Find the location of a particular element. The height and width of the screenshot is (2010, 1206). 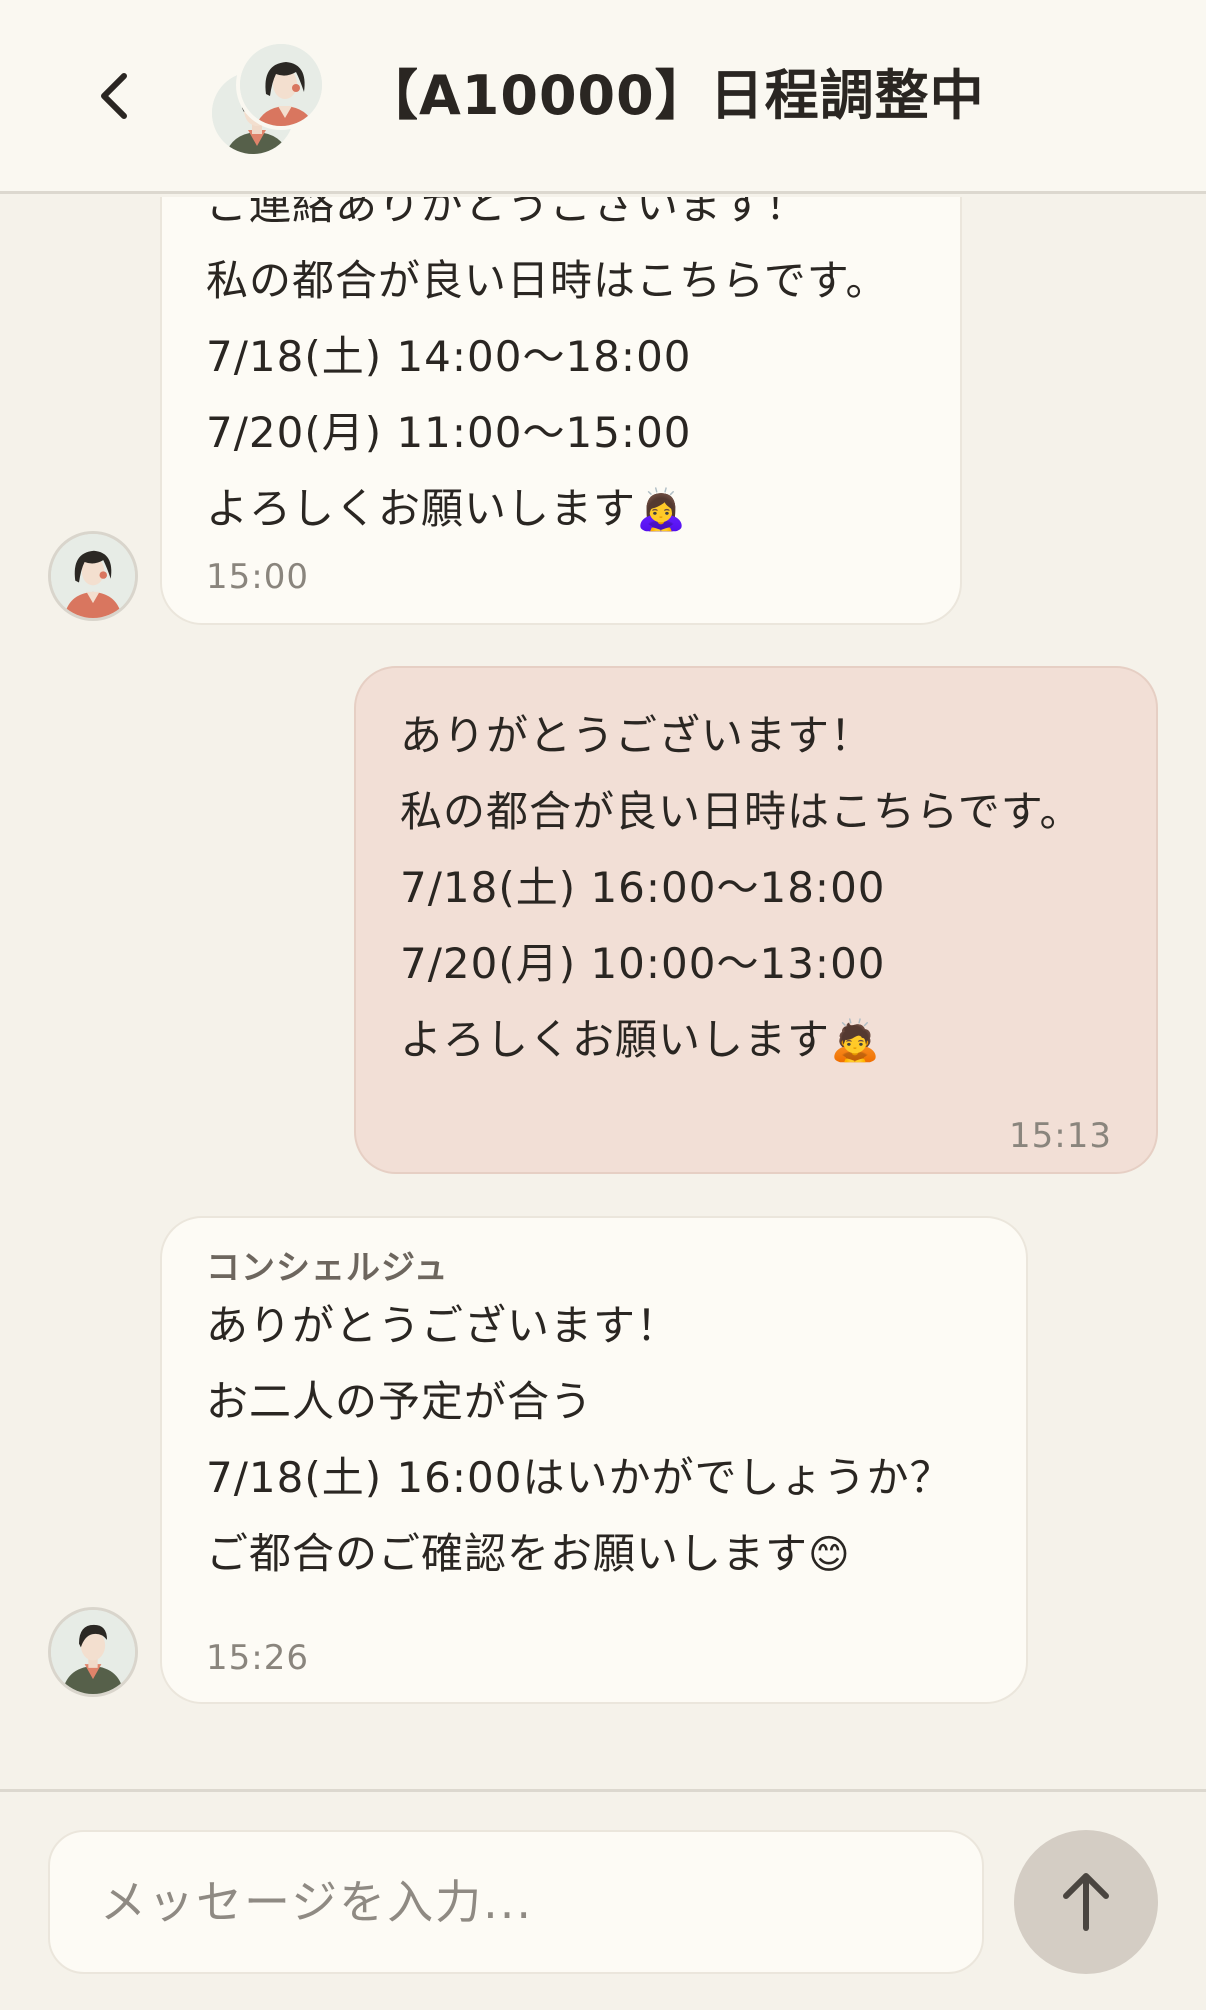

participants-avatars is located at coordinates (268, 100).